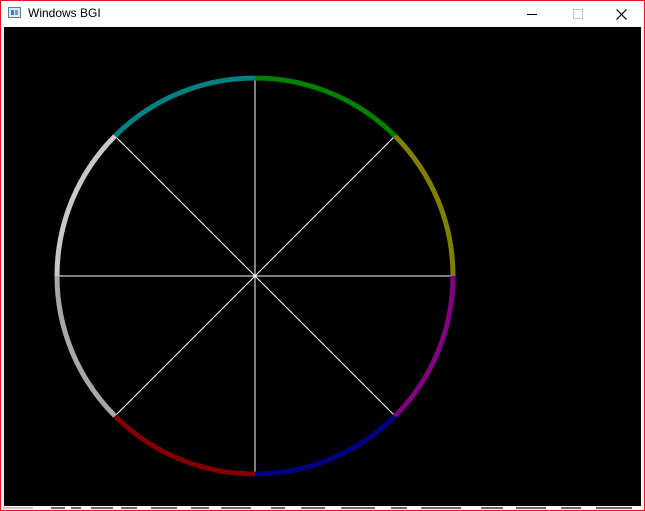  What do you see at coordinates (85, 346) in the screenshot?
I see `arc-gray` at bounding box center [85, 346].